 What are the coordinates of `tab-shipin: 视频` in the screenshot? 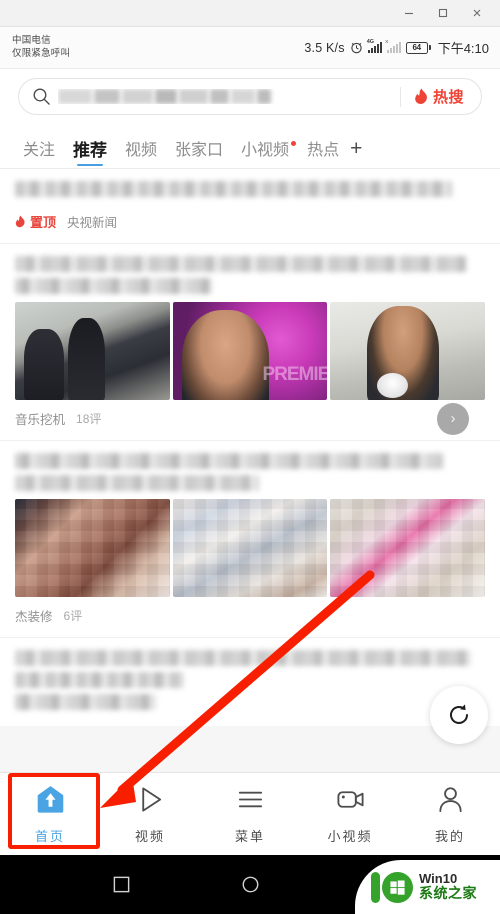 It's located at (141, 155).